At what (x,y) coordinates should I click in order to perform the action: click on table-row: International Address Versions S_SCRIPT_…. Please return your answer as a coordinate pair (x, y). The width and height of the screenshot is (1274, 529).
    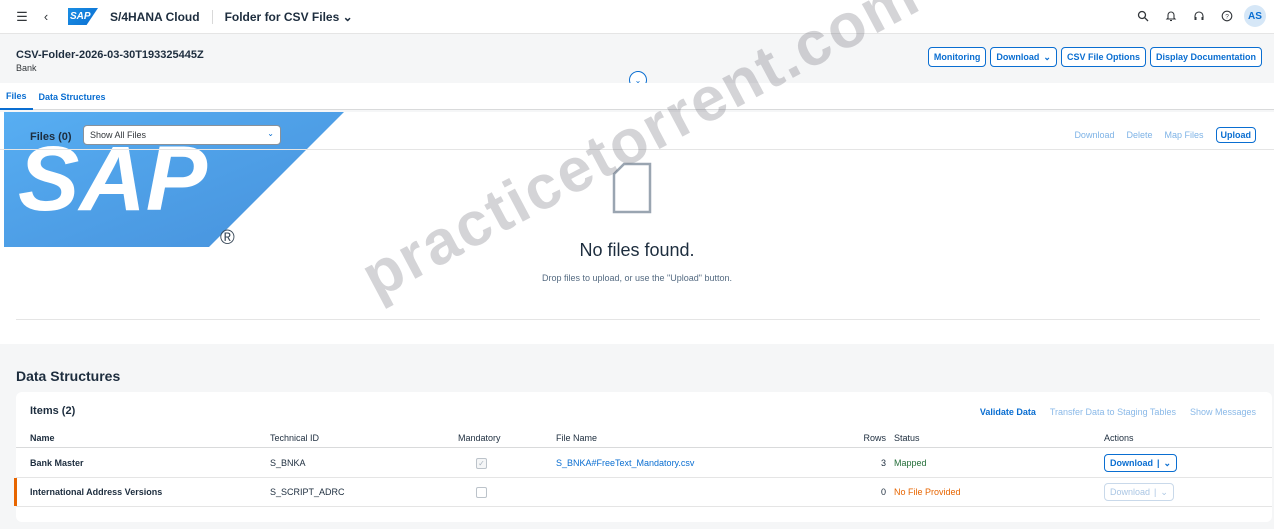
    Looking at the image, I should click on (643, 492).